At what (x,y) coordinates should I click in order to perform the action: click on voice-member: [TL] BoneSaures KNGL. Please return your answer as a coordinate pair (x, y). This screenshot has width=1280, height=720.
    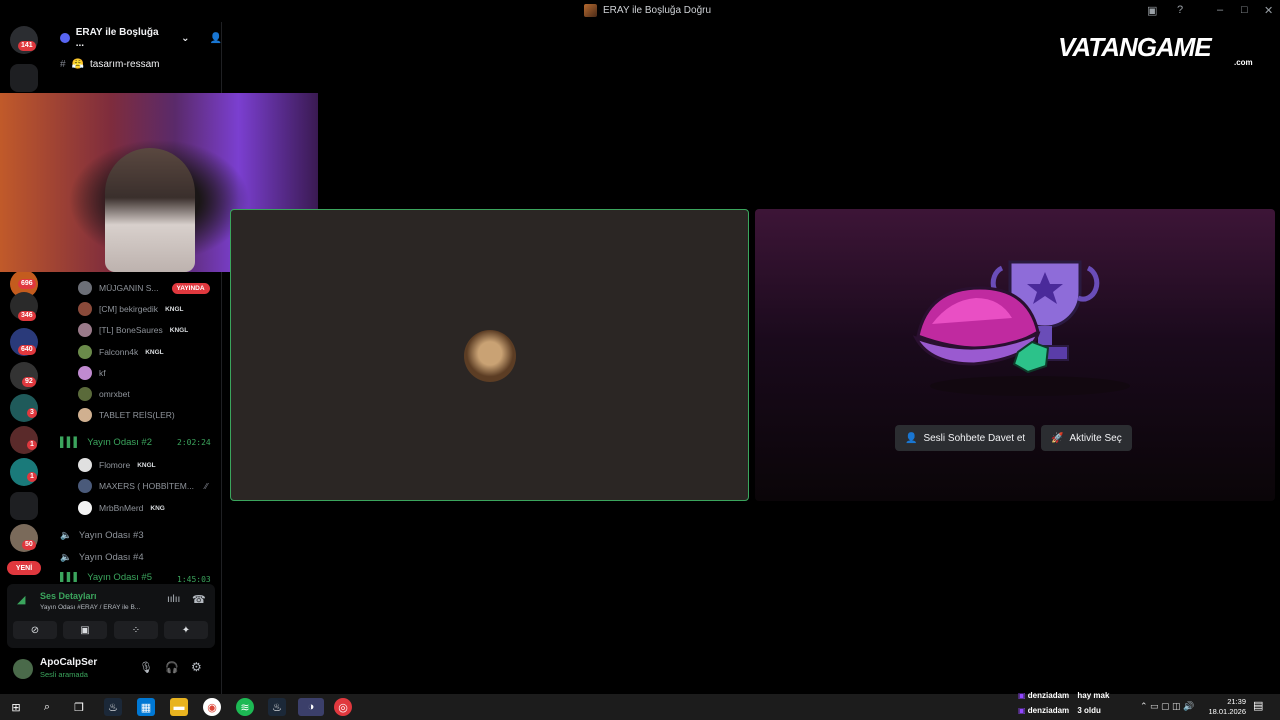
    Looking at the image, I should click on (133, 330).